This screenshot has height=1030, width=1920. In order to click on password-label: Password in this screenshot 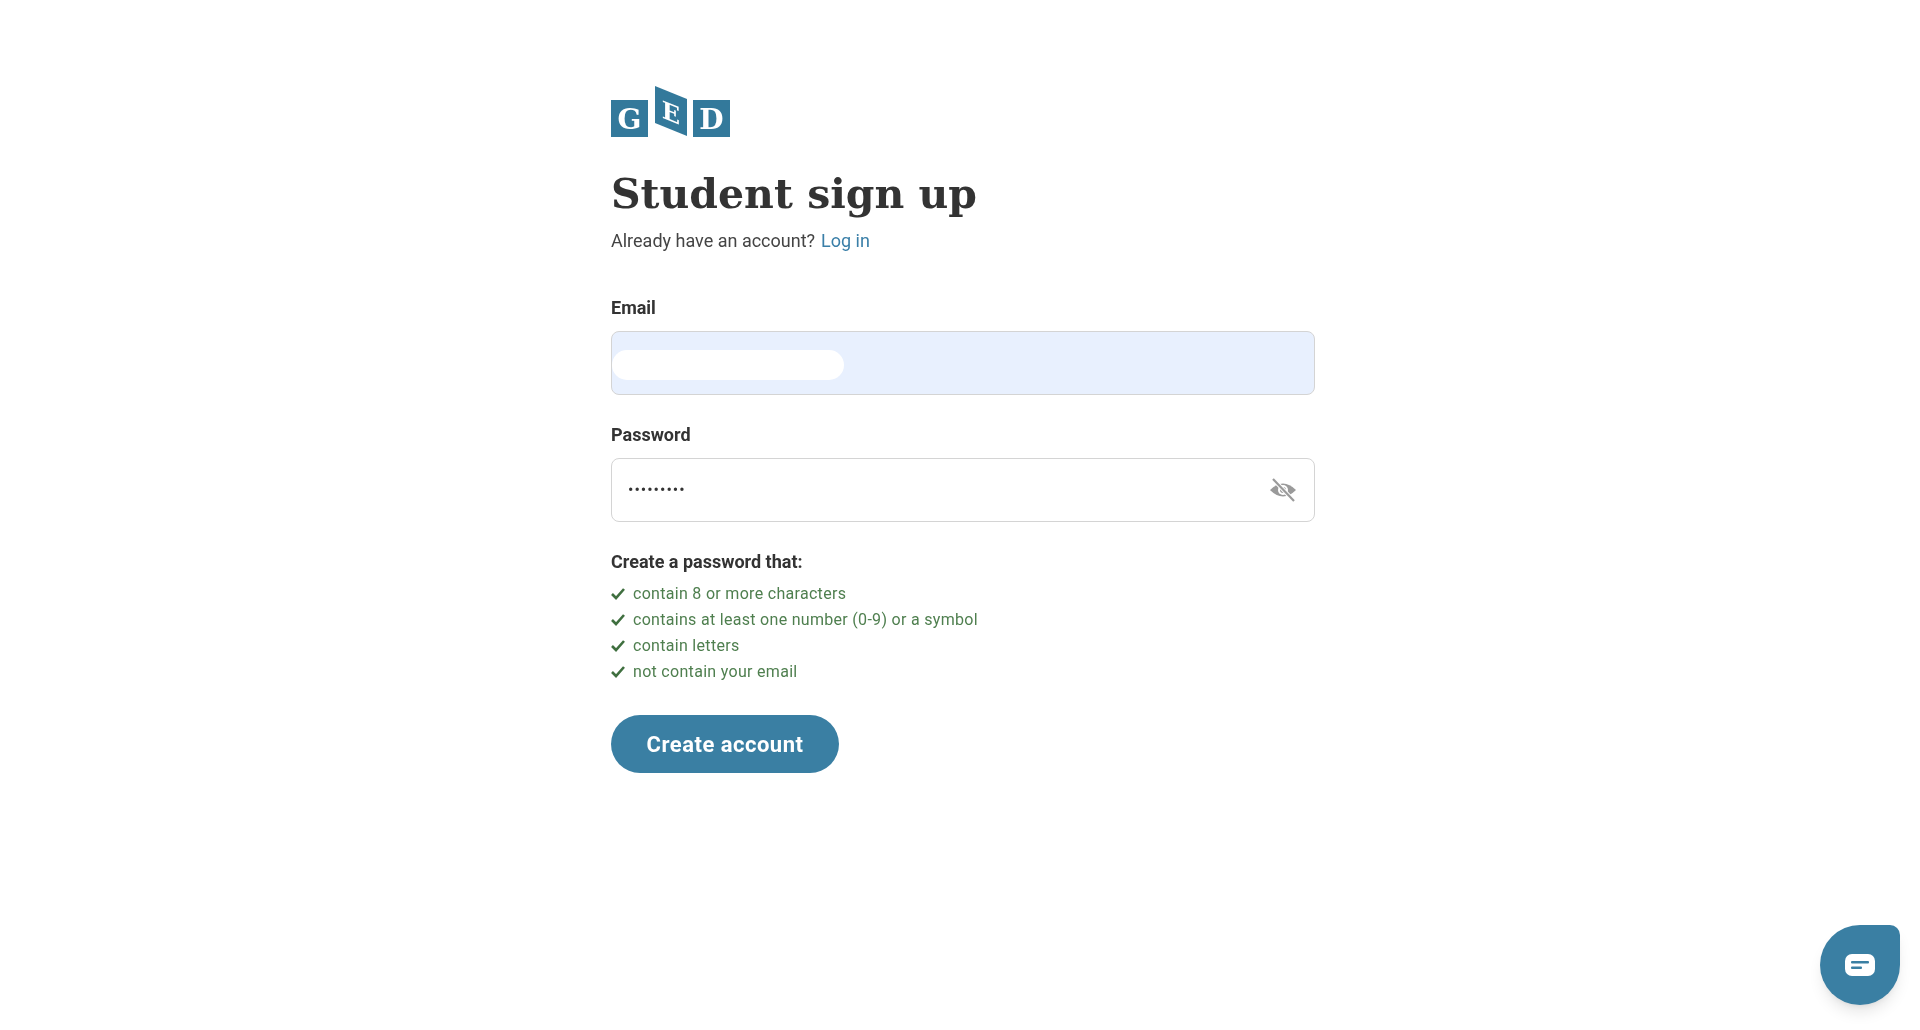, I will do `click(651, 435)`.